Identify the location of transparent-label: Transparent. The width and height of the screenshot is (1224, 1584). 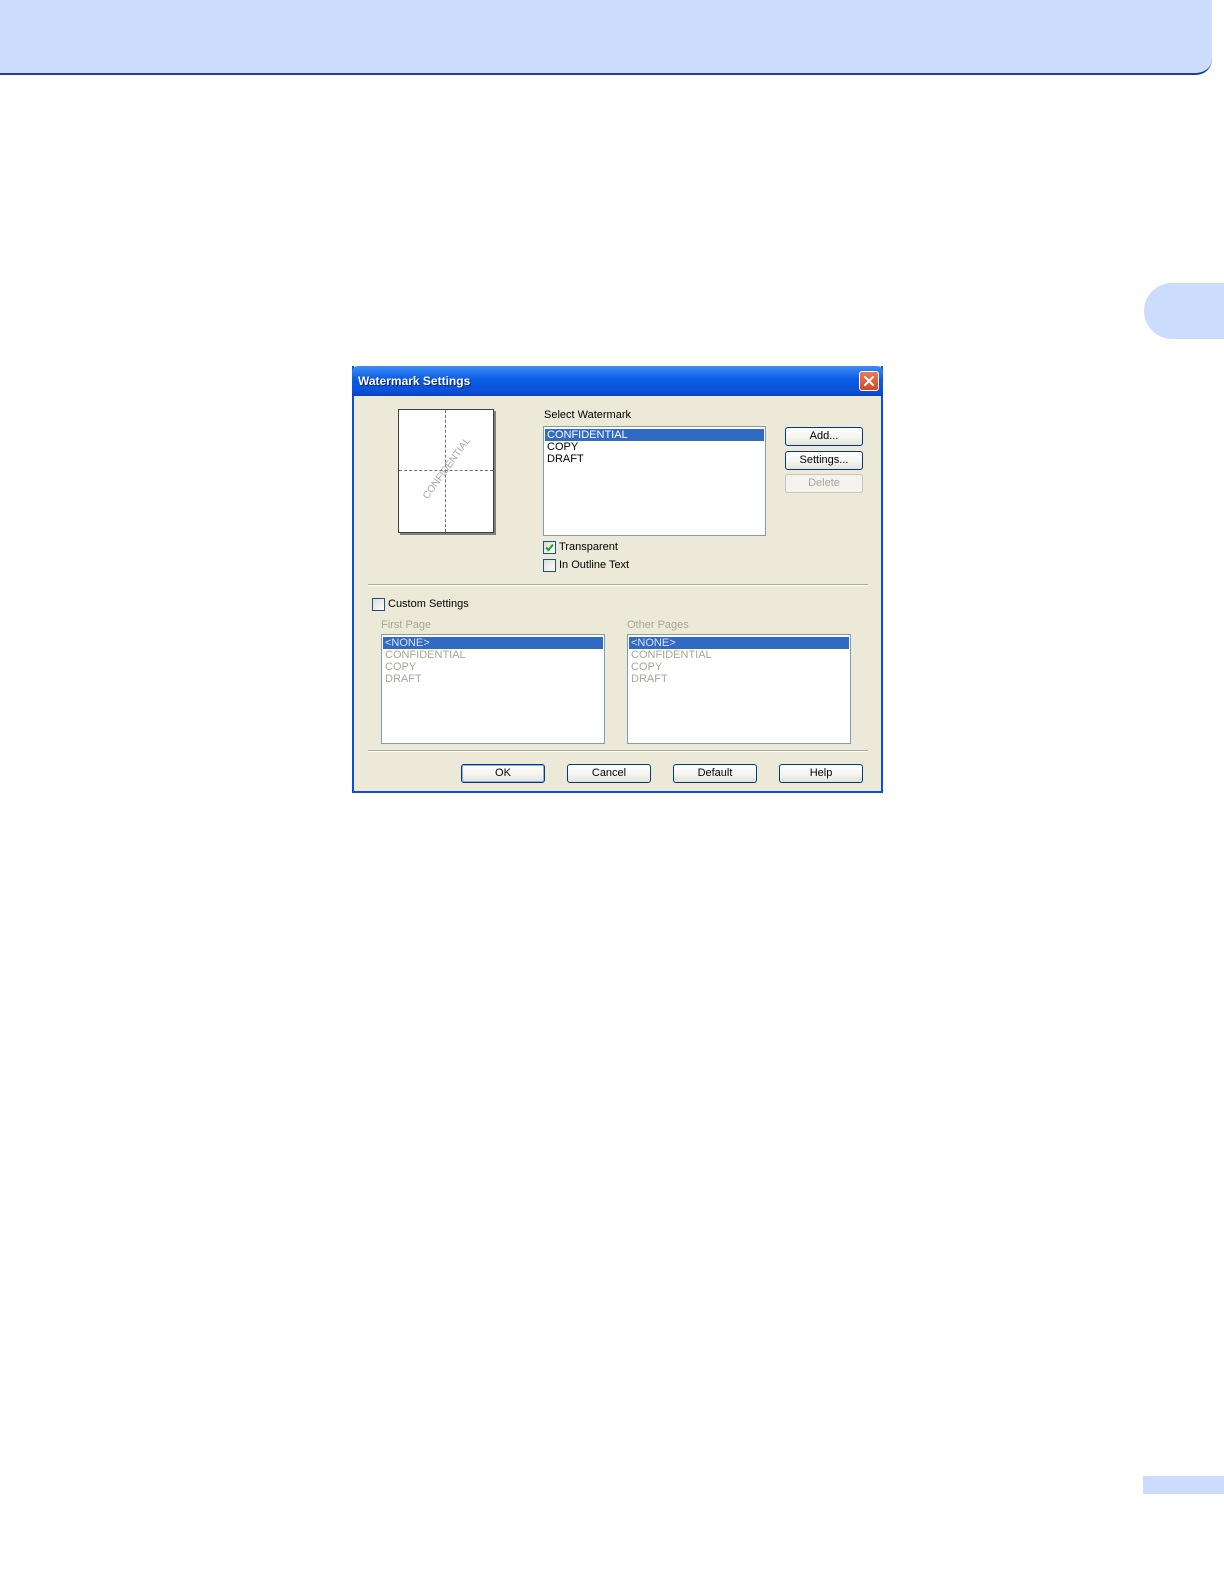
(588, 547).